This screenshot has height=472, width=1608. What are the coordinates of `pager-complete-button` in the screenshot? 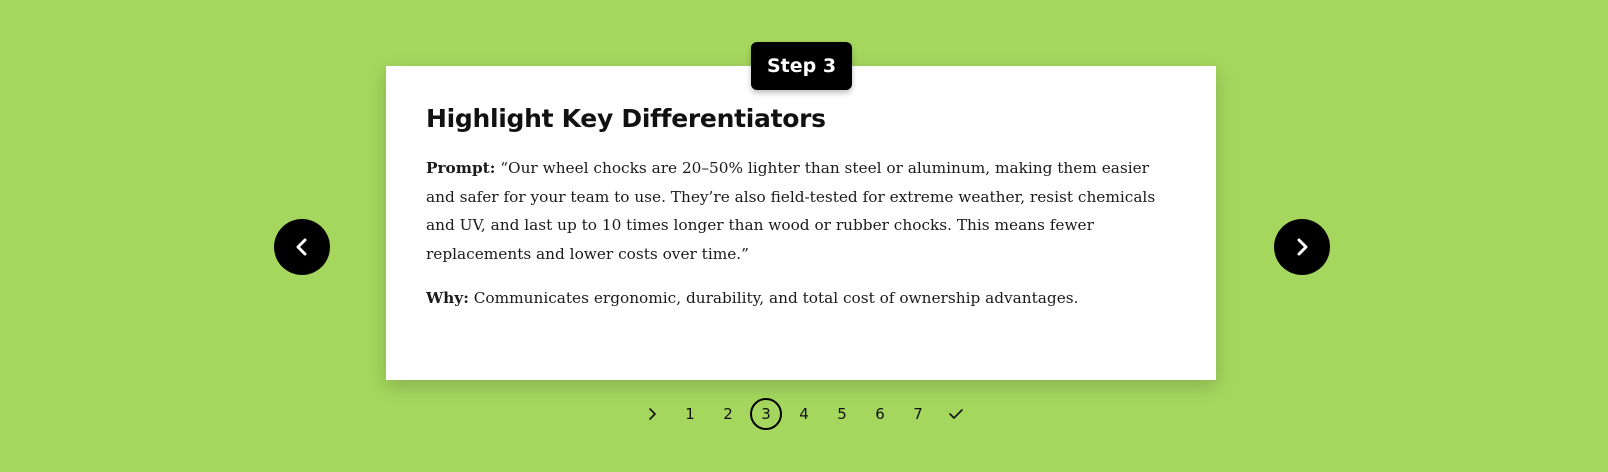 It's located at (956, 414).